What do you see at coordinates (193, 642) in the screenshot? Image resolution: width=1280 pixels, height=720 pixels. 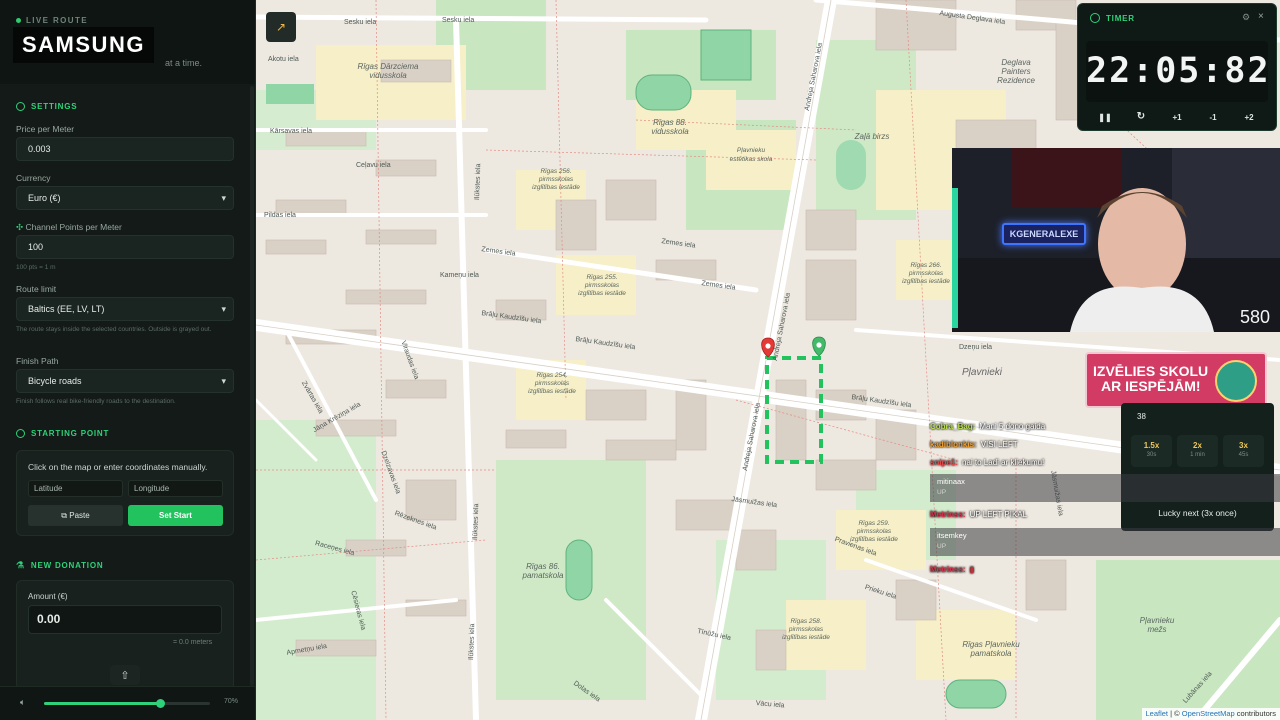 I see `meters-readout: = 0.0 meters` at bounding box center [193, 642].